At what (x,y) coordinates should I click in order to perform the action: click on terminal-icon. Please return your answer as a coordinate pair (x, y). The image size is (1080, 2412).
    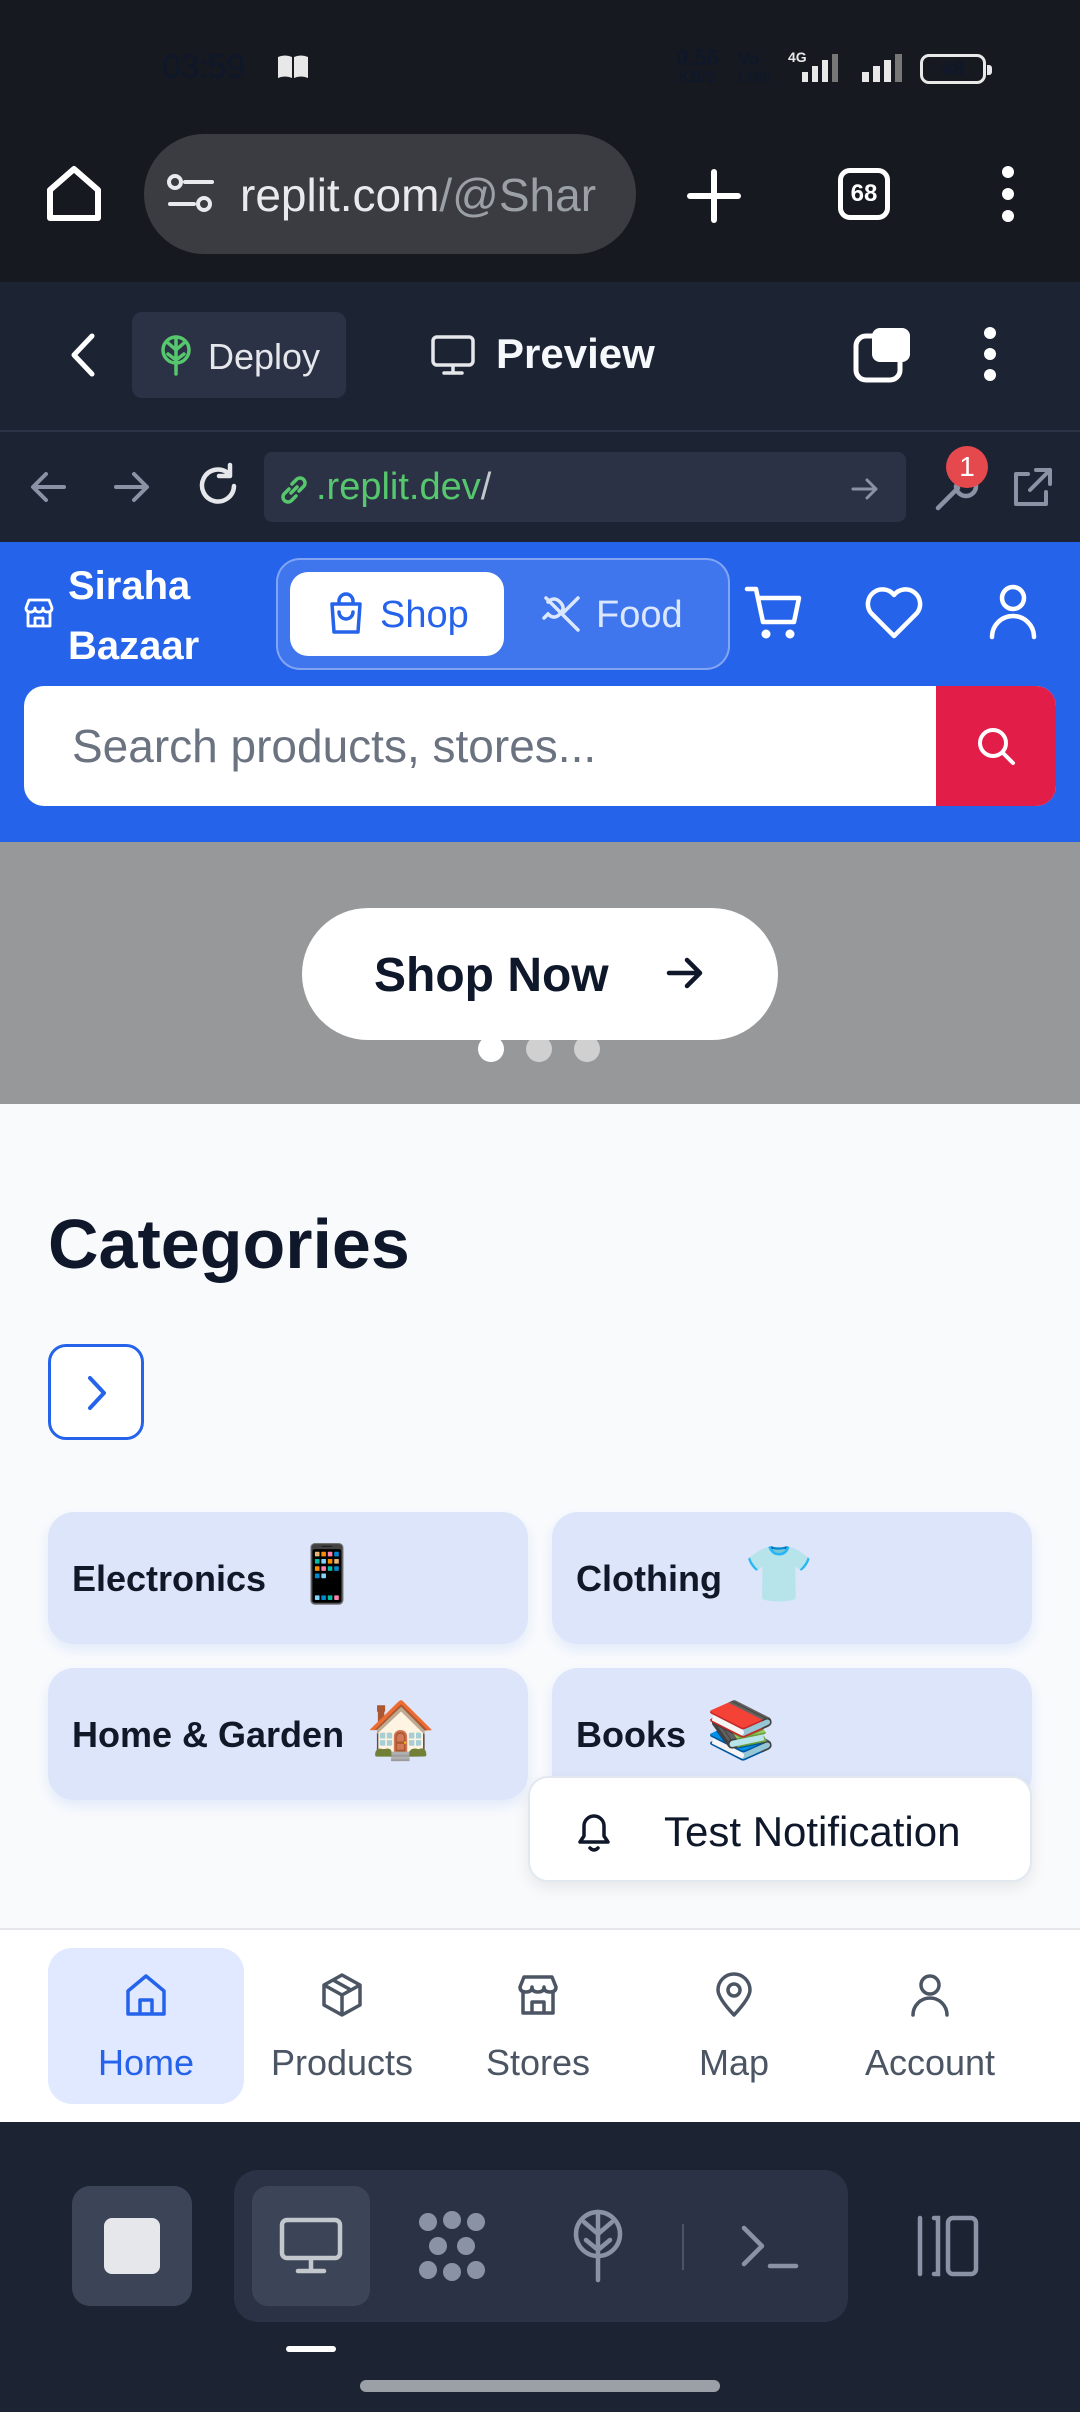
    Looking at the image, I should click on (770, 2247).